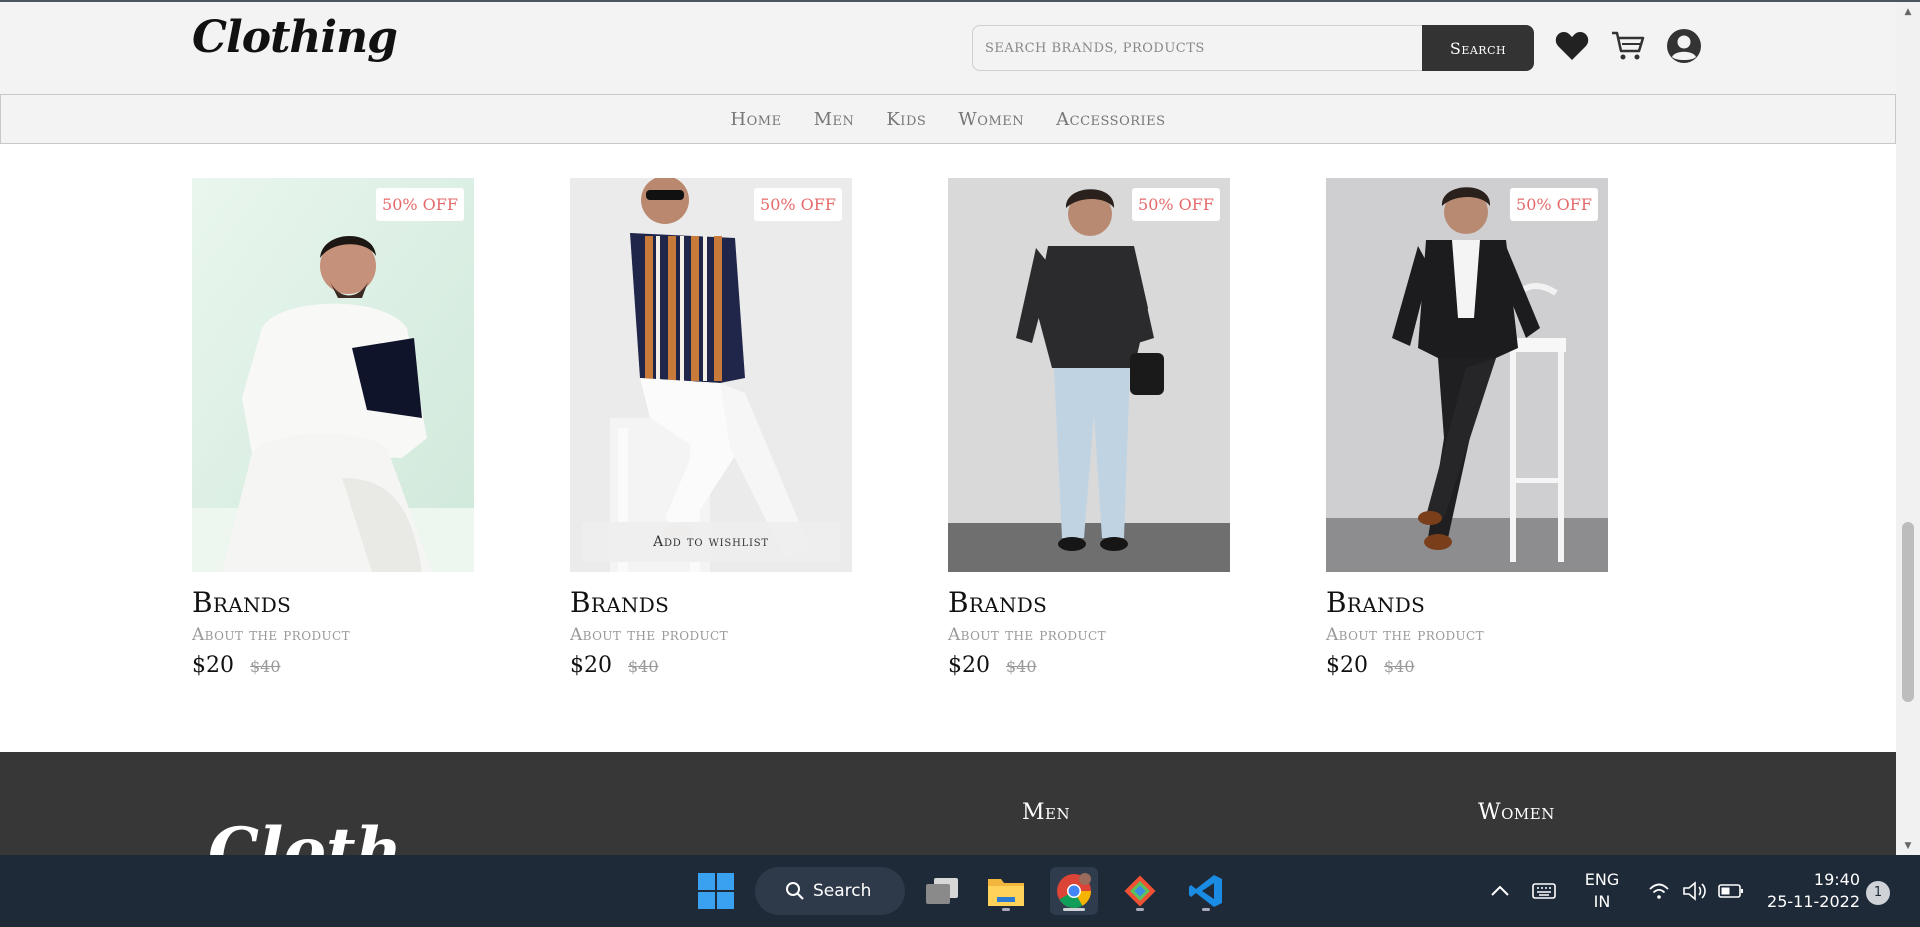 Image resolution: width=1920 pixels, height=927 pixels. I want to click on windows-taskbar: Search ENG IN 19:40 25-11-2022 1, so click(960, 891).